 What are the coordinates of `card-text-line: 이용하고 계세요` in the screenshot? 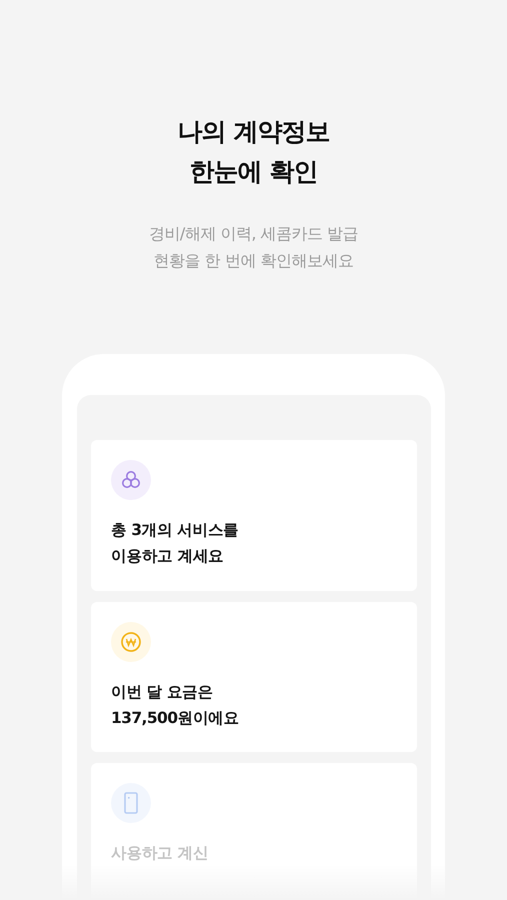 It's located at (168, 556).